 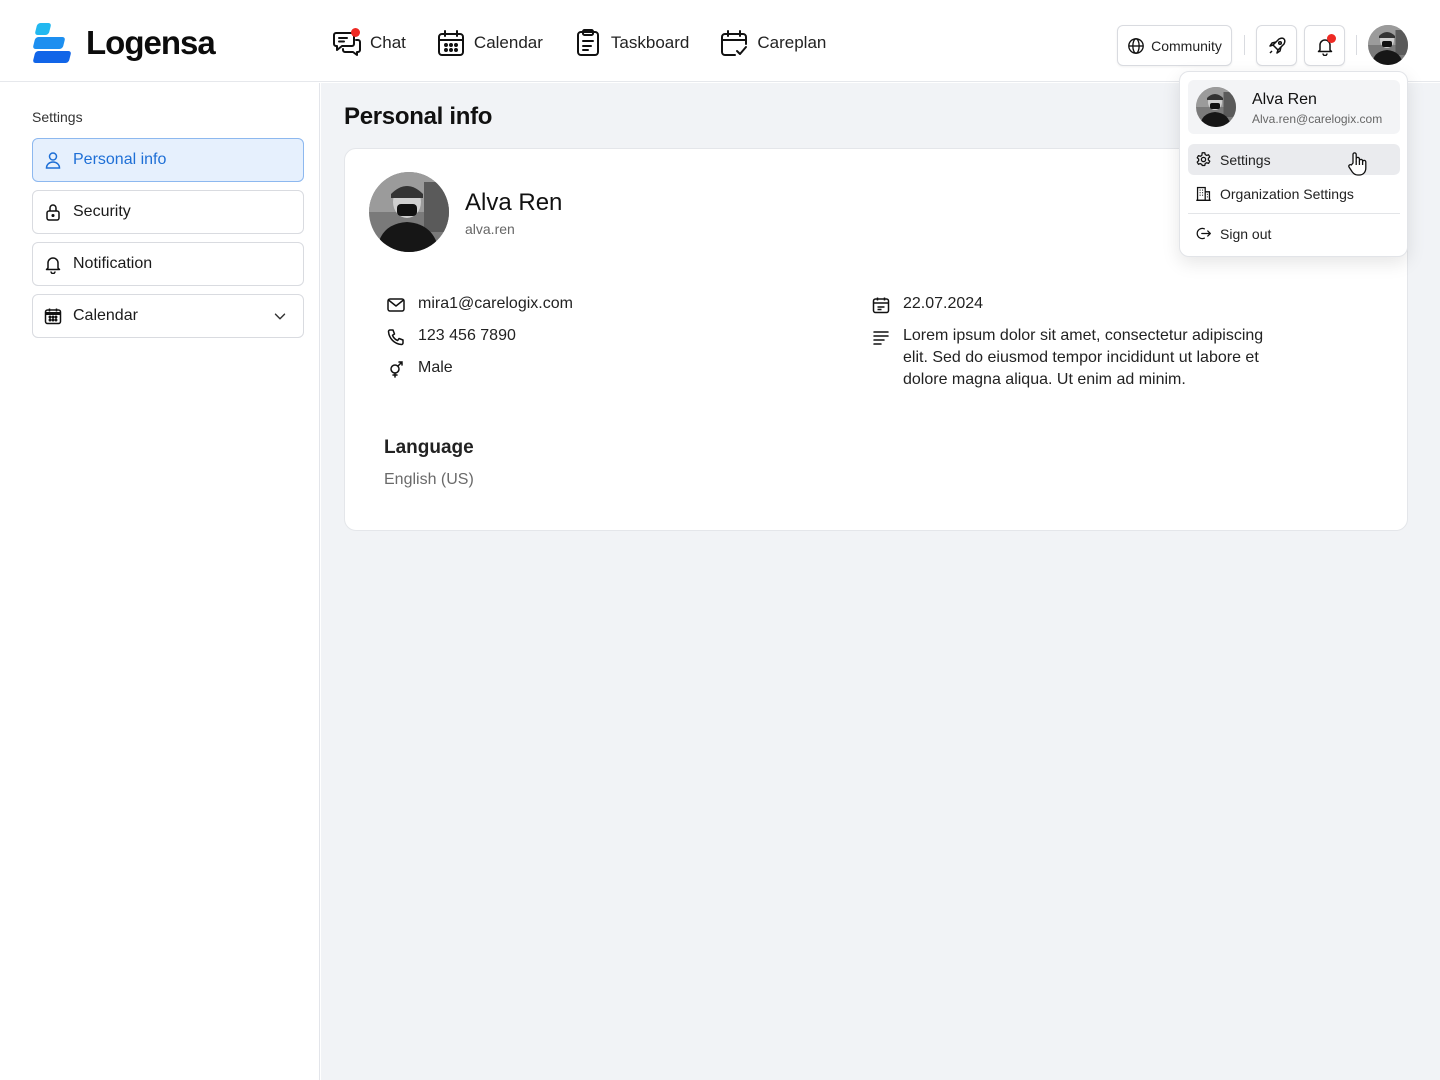 What do you see at coordinates (396, 305) in the screenshot?
I see `mail-icon` at bounding box center [396, 305].